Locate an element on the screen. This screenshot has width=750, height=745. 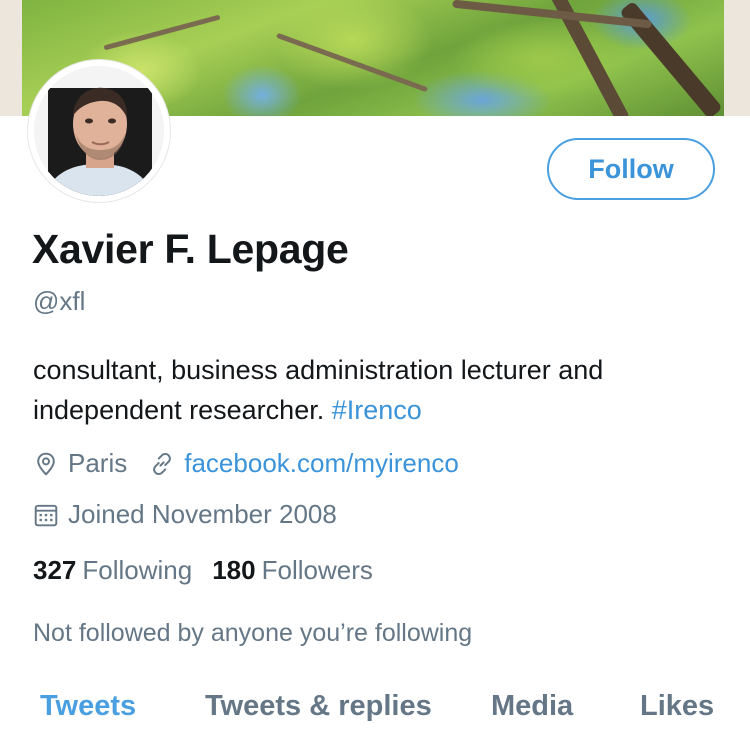
followers-label: Followers is located at coordinates (317, 570).